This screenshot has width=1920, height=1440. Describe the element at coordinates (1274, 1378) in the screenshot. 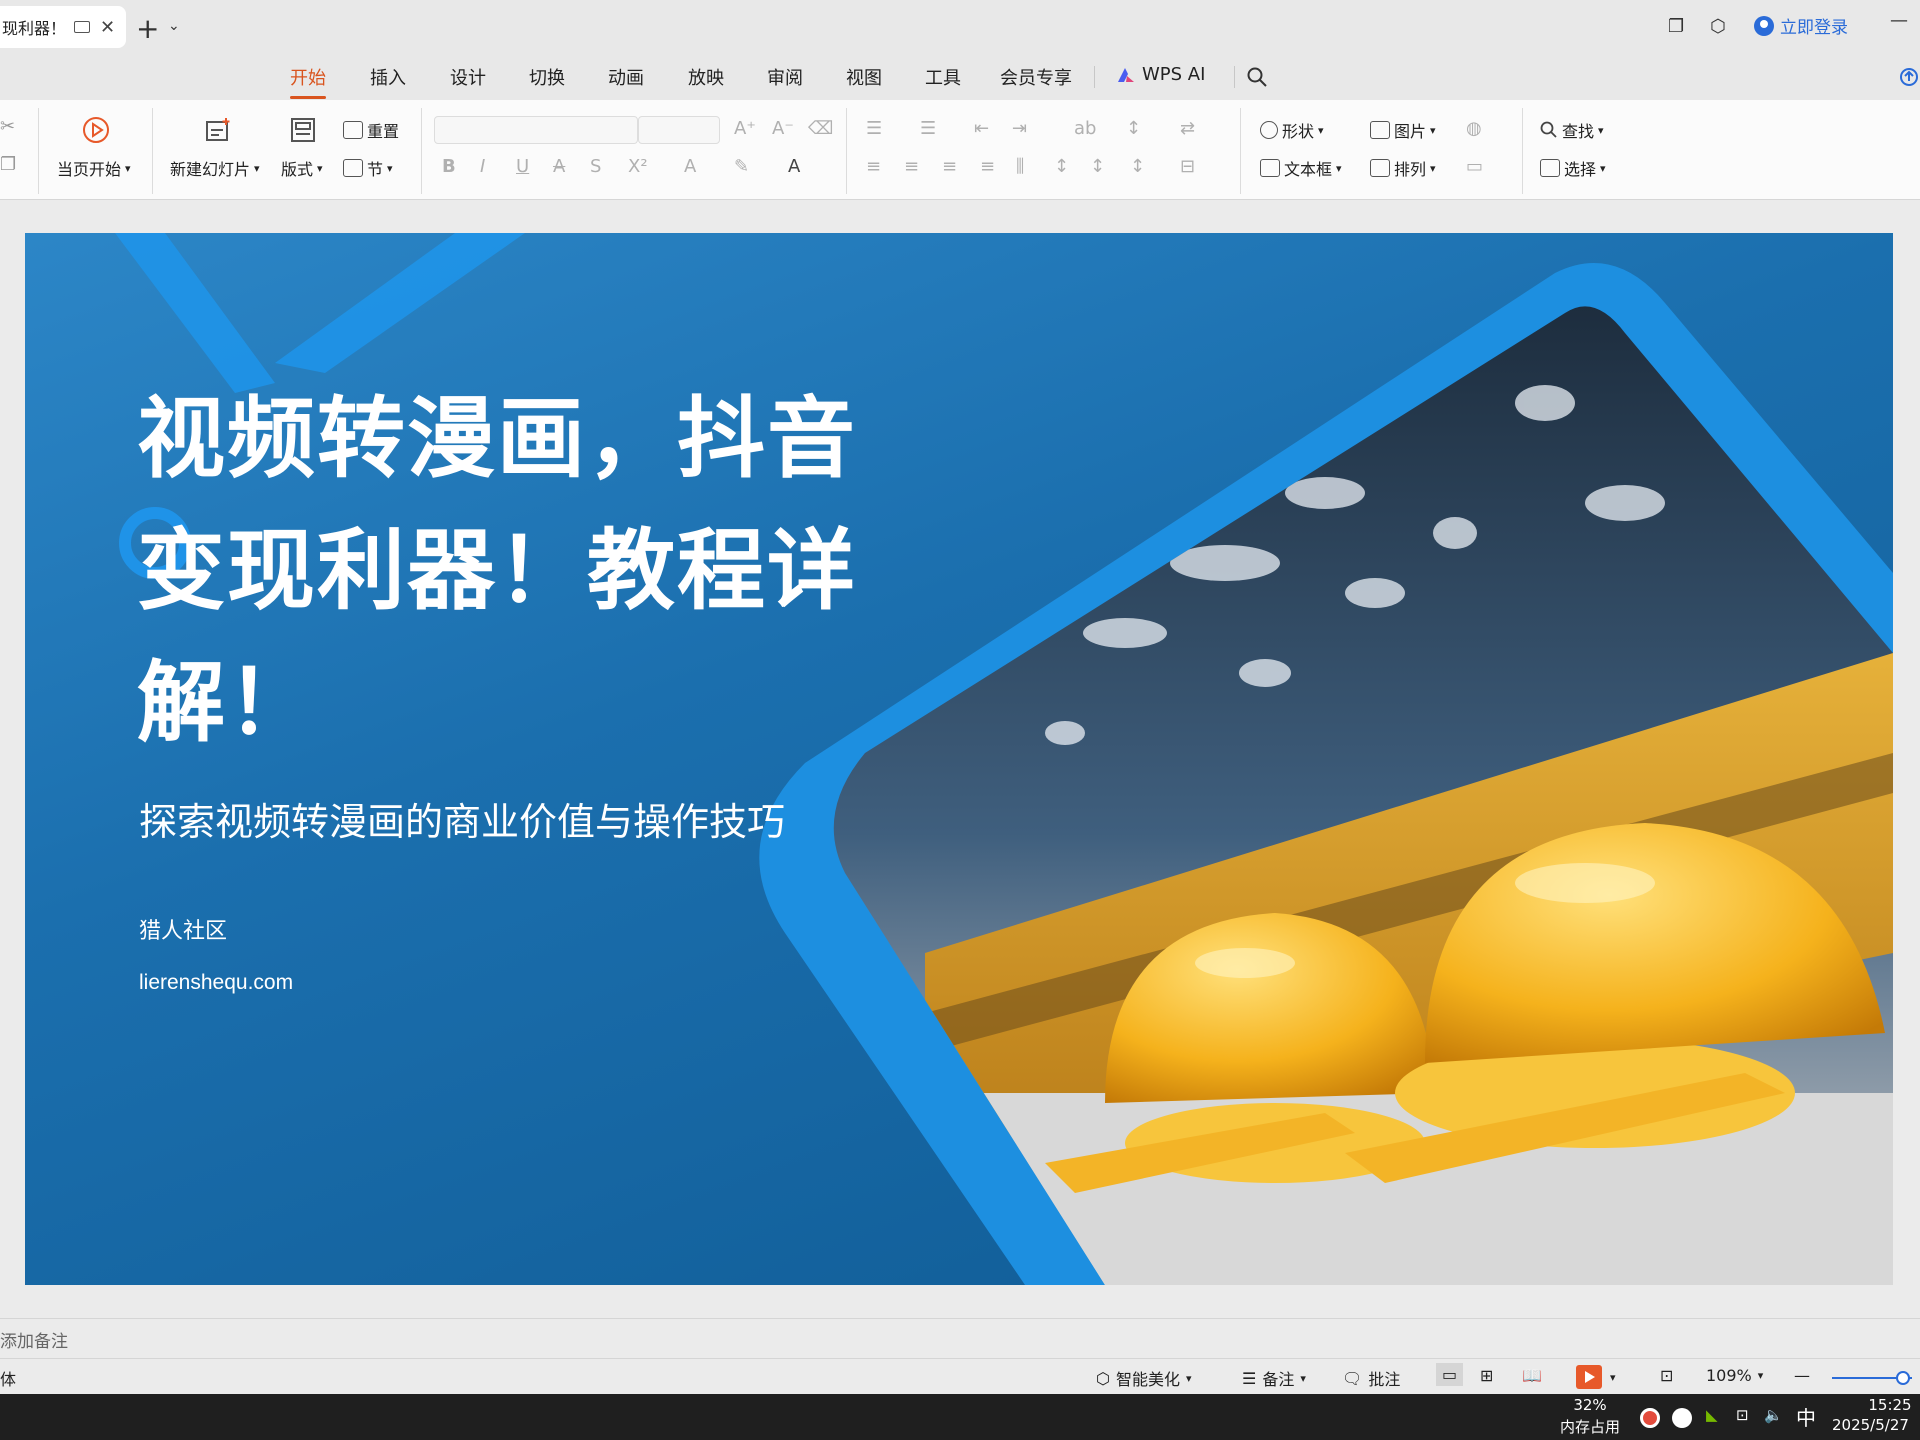

I see `notes-toggle-button: ☰ 备注 ▾` at that location.